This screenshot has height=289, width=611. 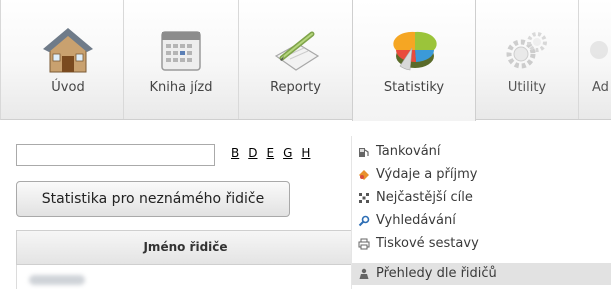 What do you see at coordinates (600, 87) in the screenshot?
I see `tab-label: Ad` at bounding box center [600, 87].